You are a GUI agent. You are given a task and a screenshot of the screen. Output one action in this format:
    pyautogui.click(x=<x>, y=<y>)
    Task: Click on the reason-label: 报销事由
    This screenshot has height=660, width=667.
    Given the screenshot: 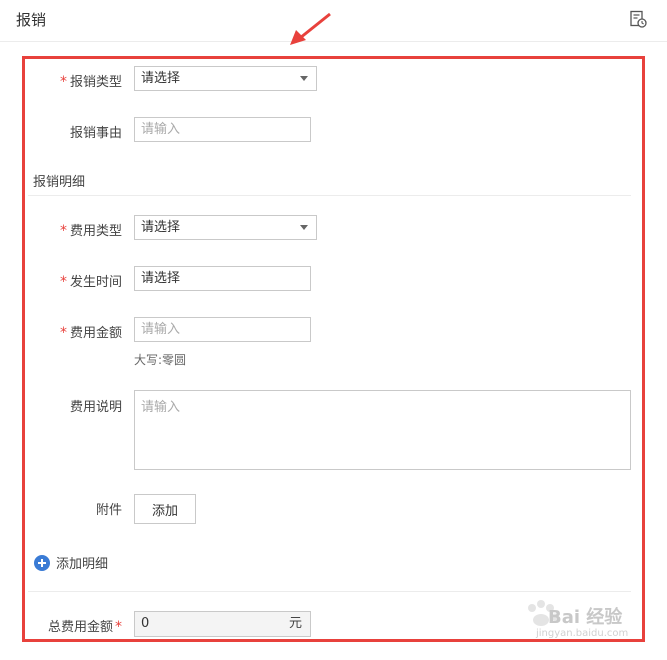 What is the action you would take?
    pyautogui.click(x=95, y=133)
    